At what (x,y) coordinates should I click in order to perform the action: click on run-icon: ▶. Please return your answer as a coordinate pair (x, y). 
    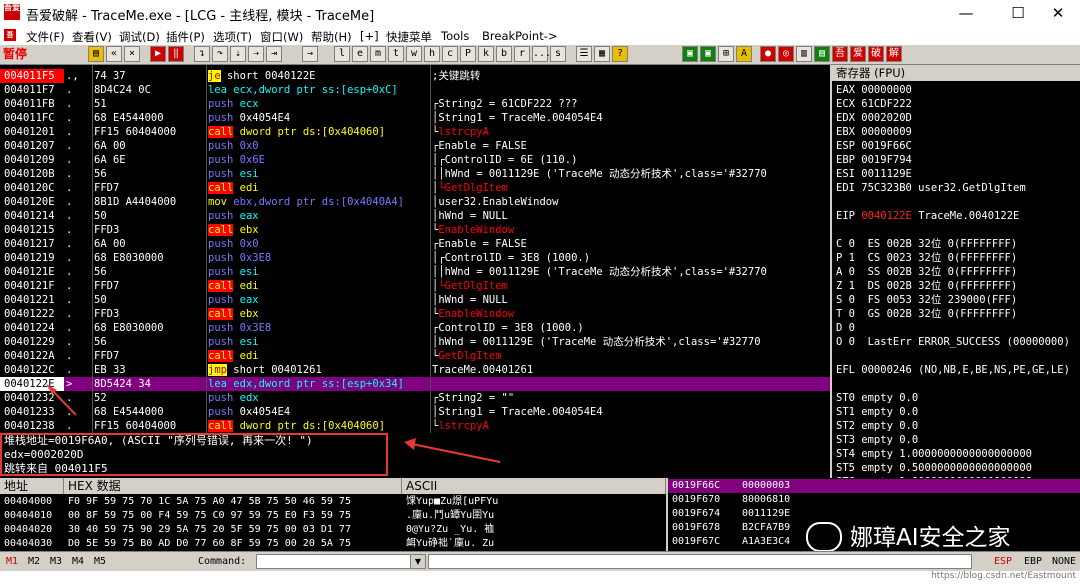
    Looking at the image, I should click on (158, 54).